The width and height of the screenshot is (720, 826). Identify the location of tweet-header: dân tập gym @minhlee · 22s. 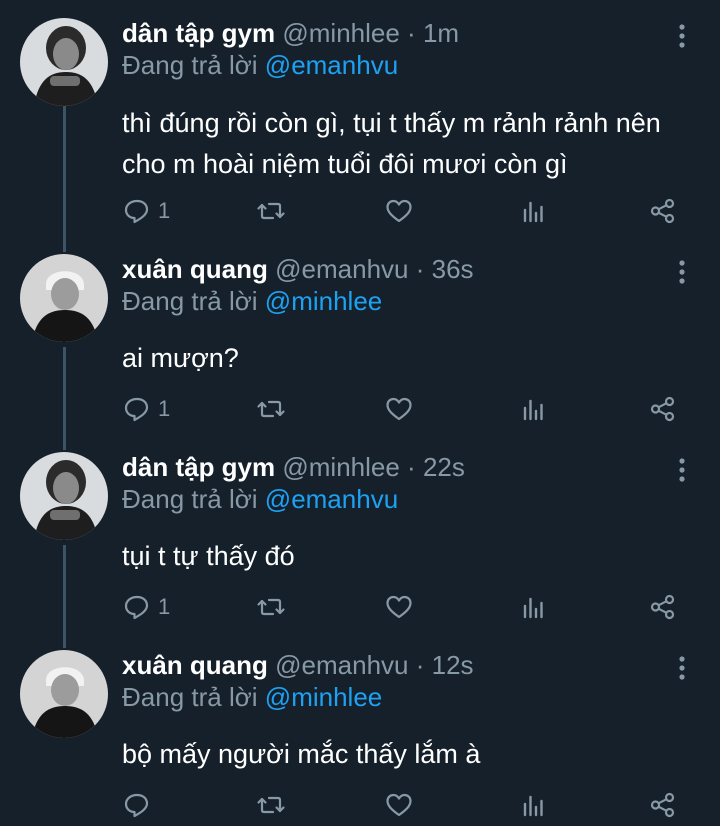
(293, 467).